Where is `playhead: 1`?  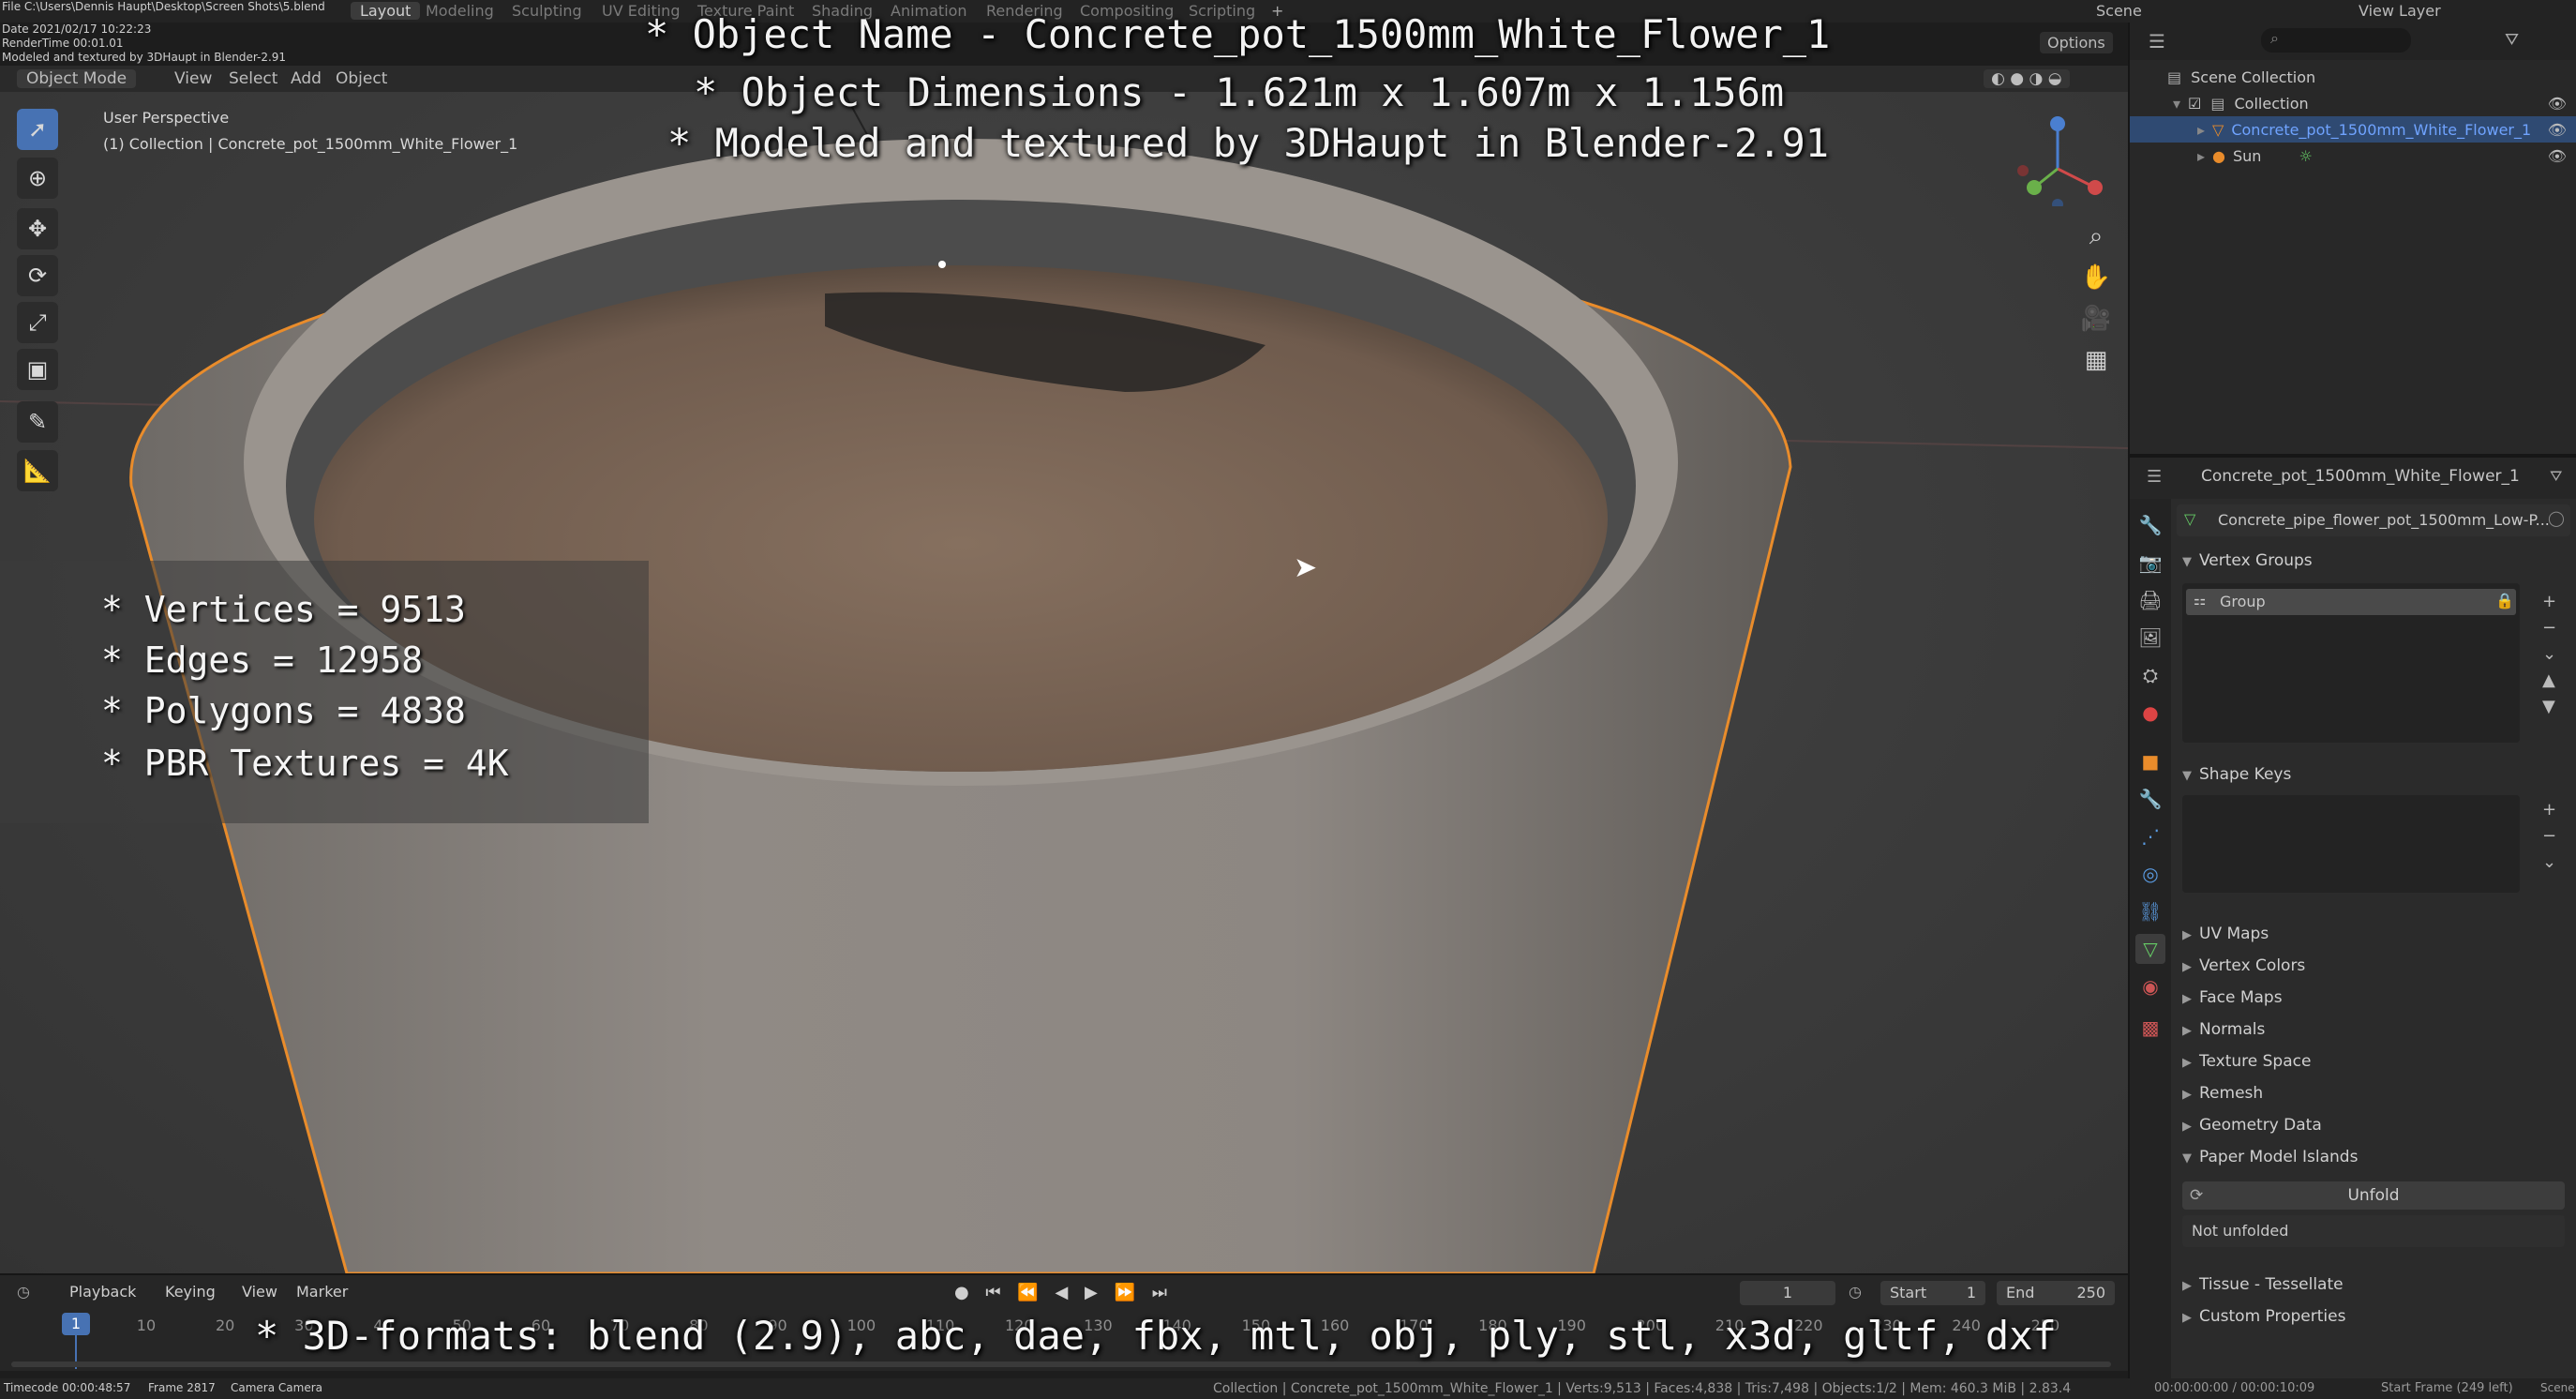 playhead: 1 is located at coordinates (76, 1324).